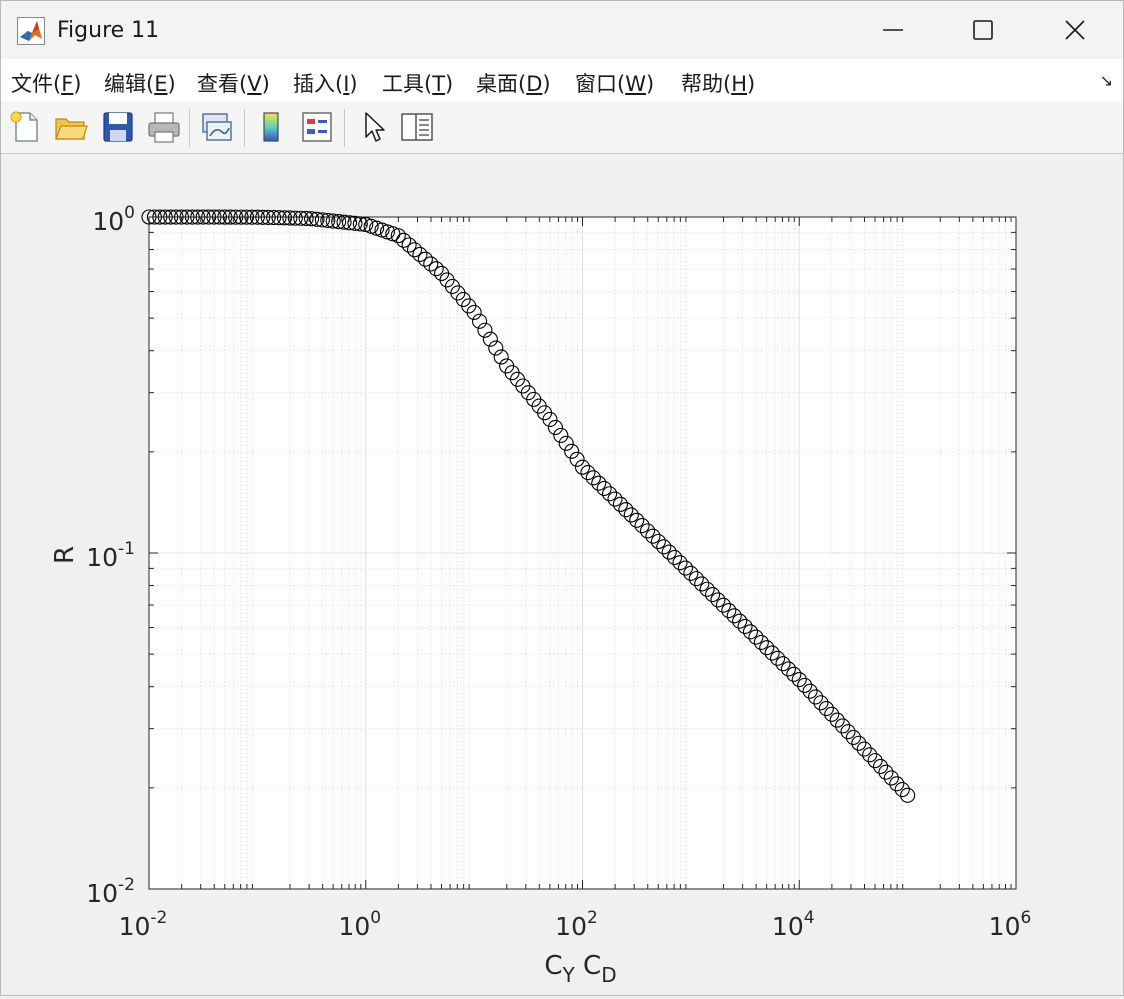  I want to click on x-tick-label: 10-2, so click(143, 924).